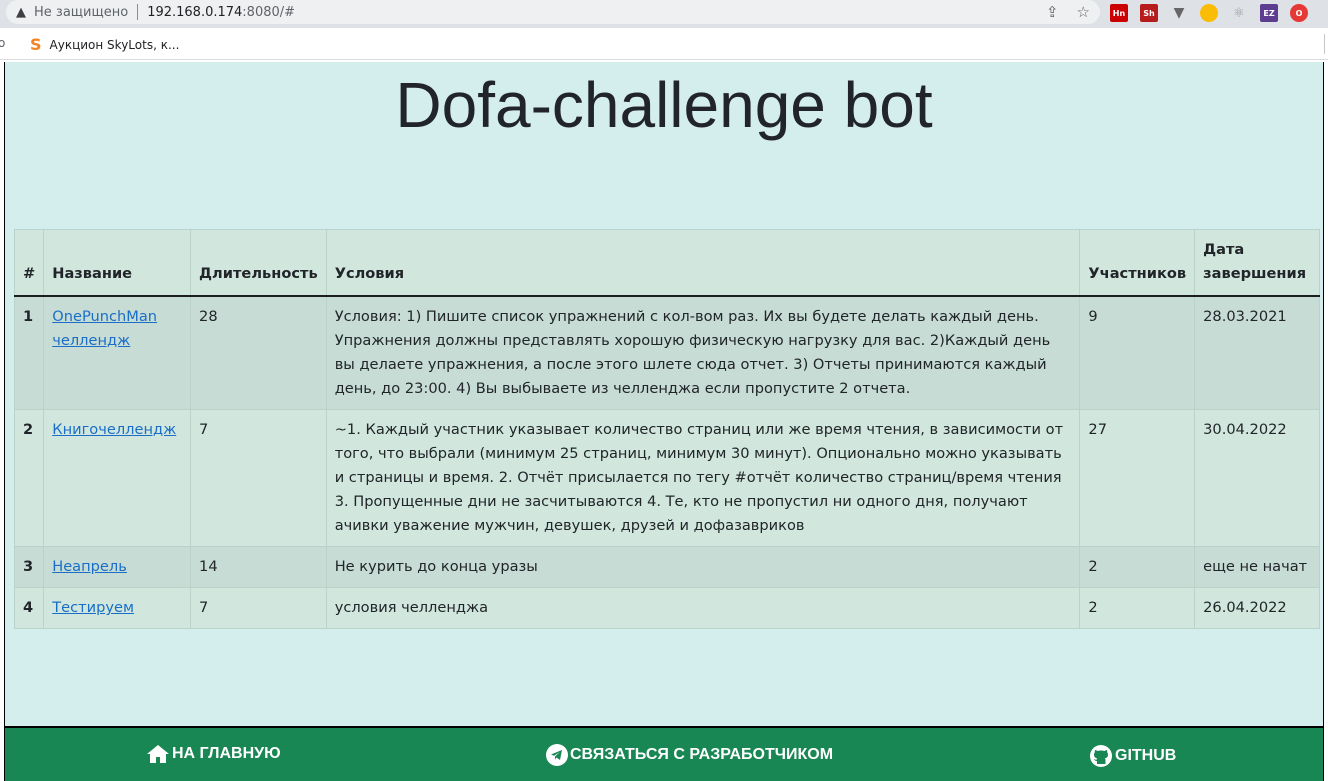 The height and width of the screenshot is (781, 1328). Describe the element at coordinates (89, 566) in the screenshot. I see `challenge-link: Неапрель` at that location.